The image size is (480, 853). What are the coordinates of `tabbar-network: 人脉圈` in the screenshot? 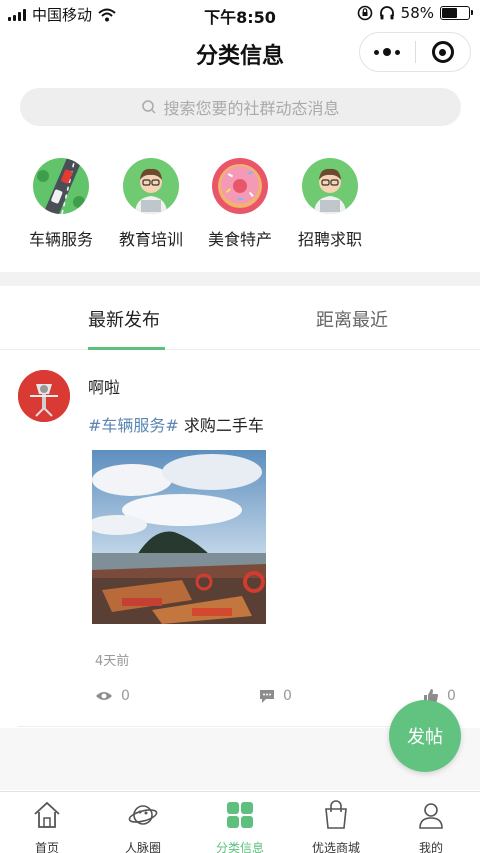 It's located at (143, 826).